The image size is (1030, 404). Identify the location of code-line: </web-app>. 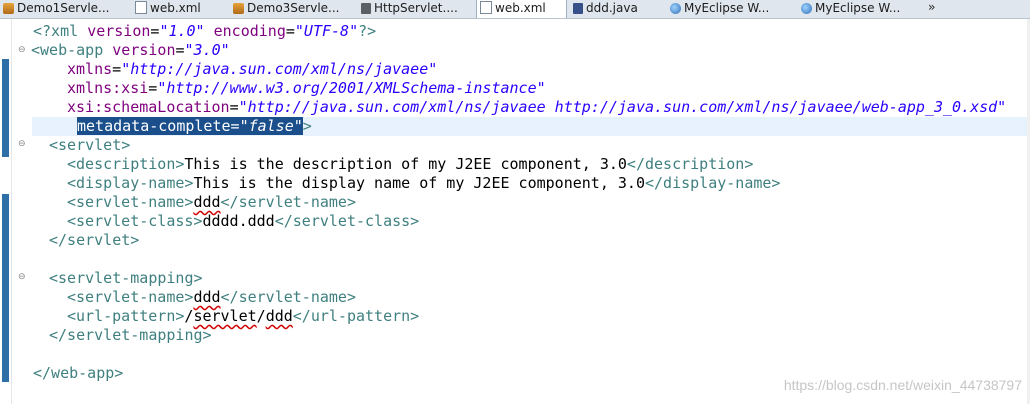
(78, 373).